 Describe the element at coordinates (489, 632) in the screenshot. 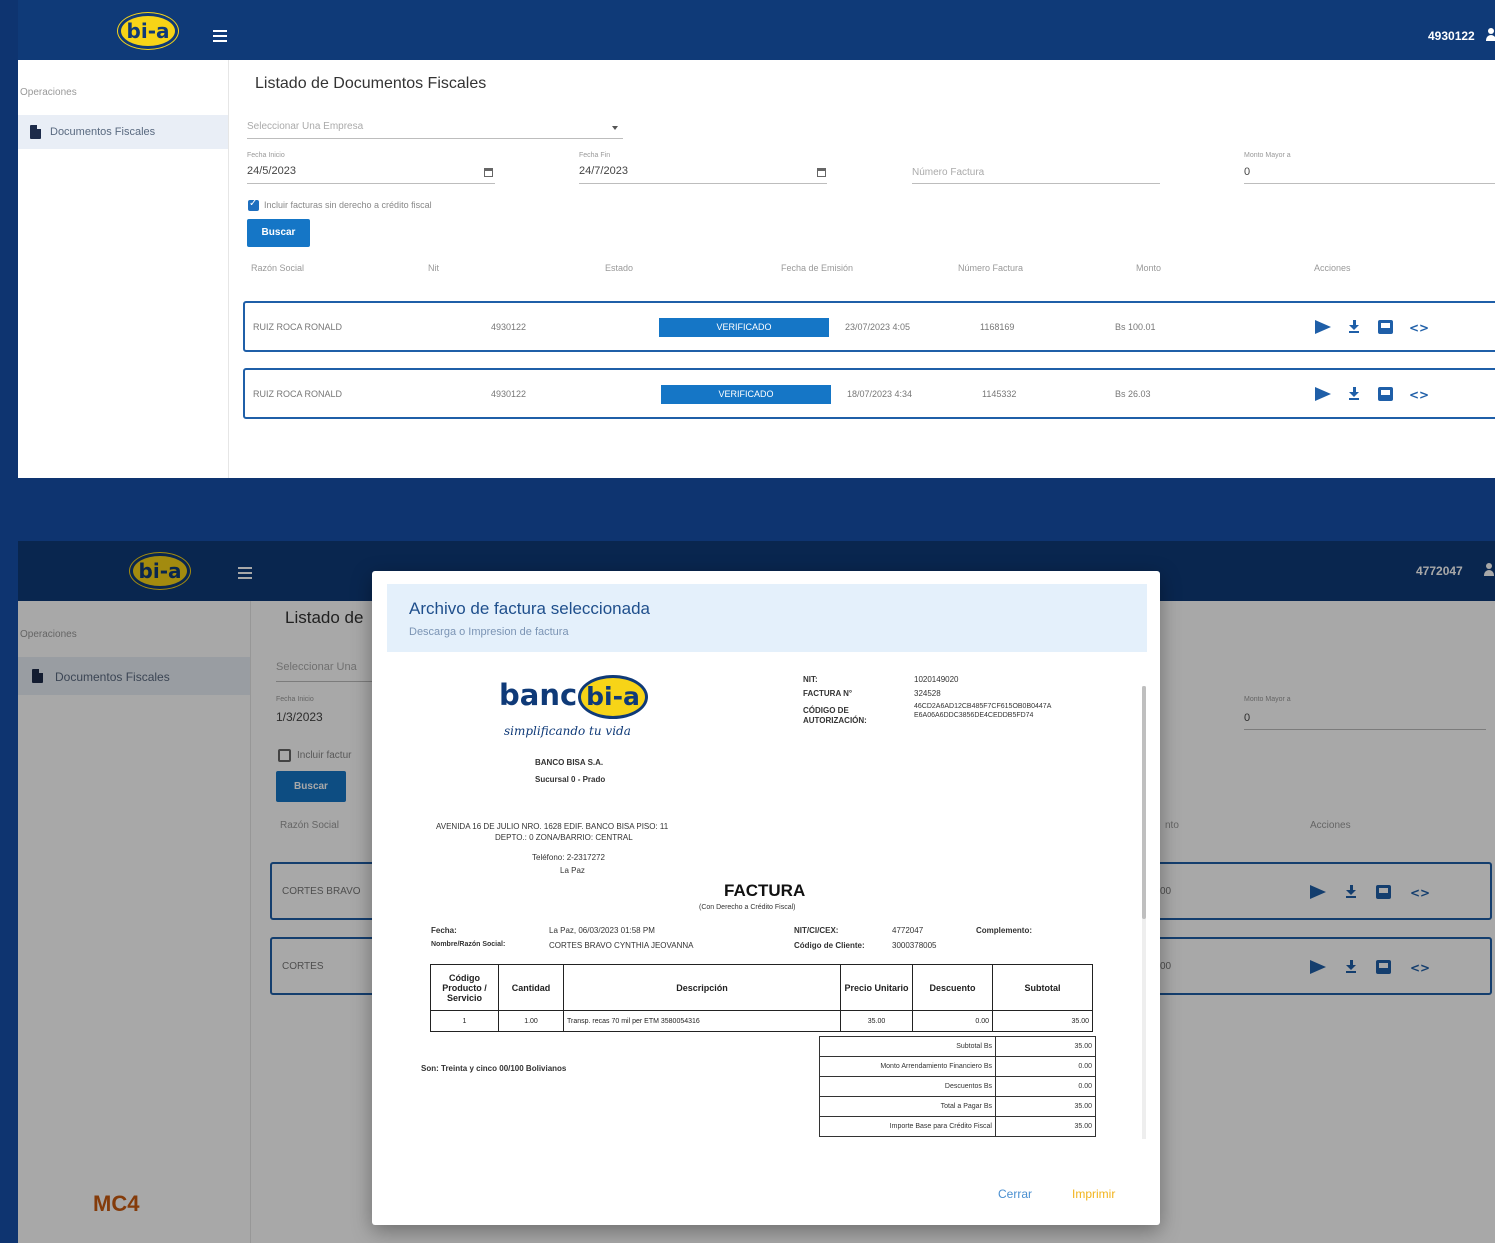

I see `modal-subtitle: Descarga o Impresion de factura` at that location.